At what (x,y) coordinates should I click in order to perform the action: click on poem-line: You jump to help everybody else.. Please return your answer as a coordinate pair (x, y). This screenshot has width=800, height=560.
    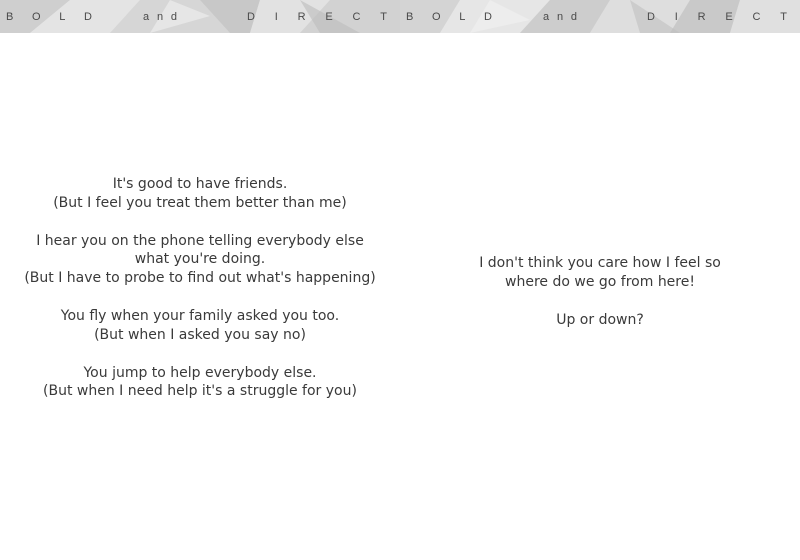
    Looking at the image, I should click on (200, 372).